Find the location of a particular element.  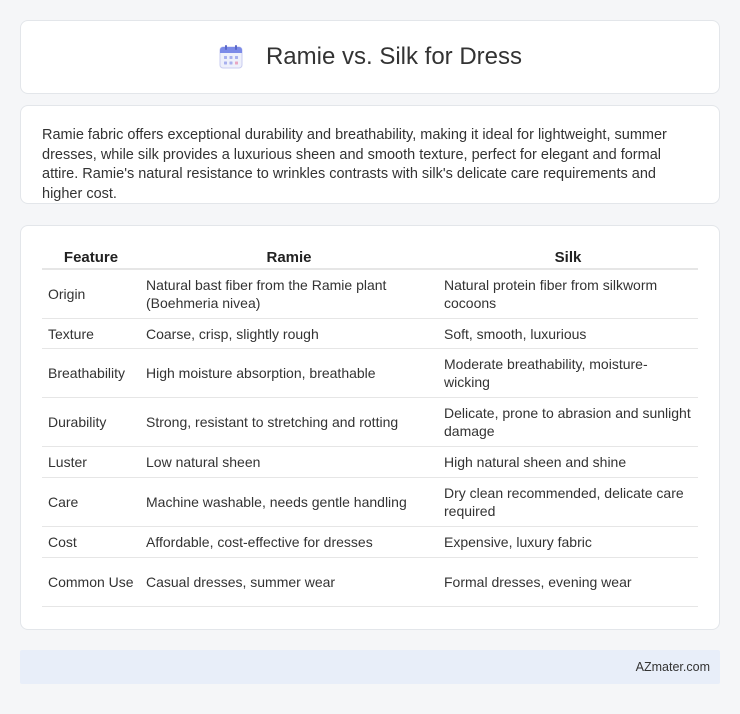

ramie-cell: Casual dresses, summer wear is located at coordinates (289, 582).